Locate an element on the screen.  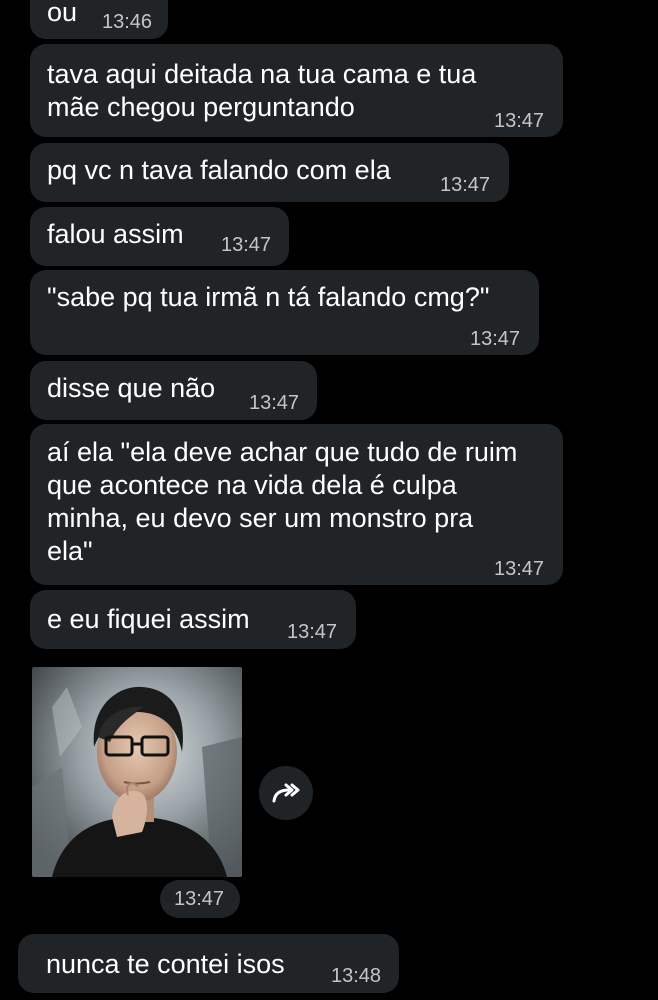
message-bubble: pq vc n tava falando com ela 13:47 is located at coordinates (269, 172).